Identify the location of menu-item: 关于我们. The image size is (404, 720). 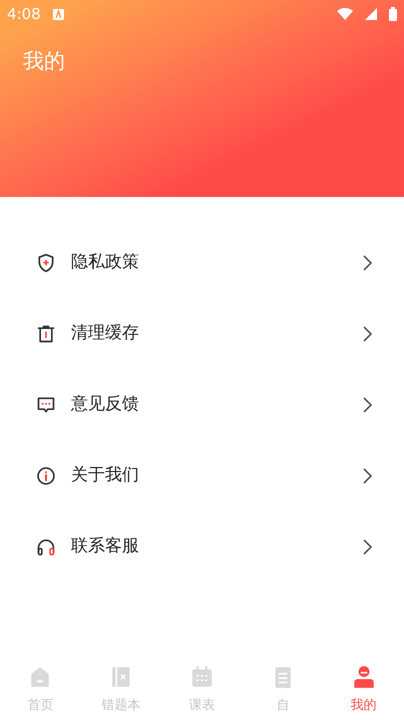
(202, 475).